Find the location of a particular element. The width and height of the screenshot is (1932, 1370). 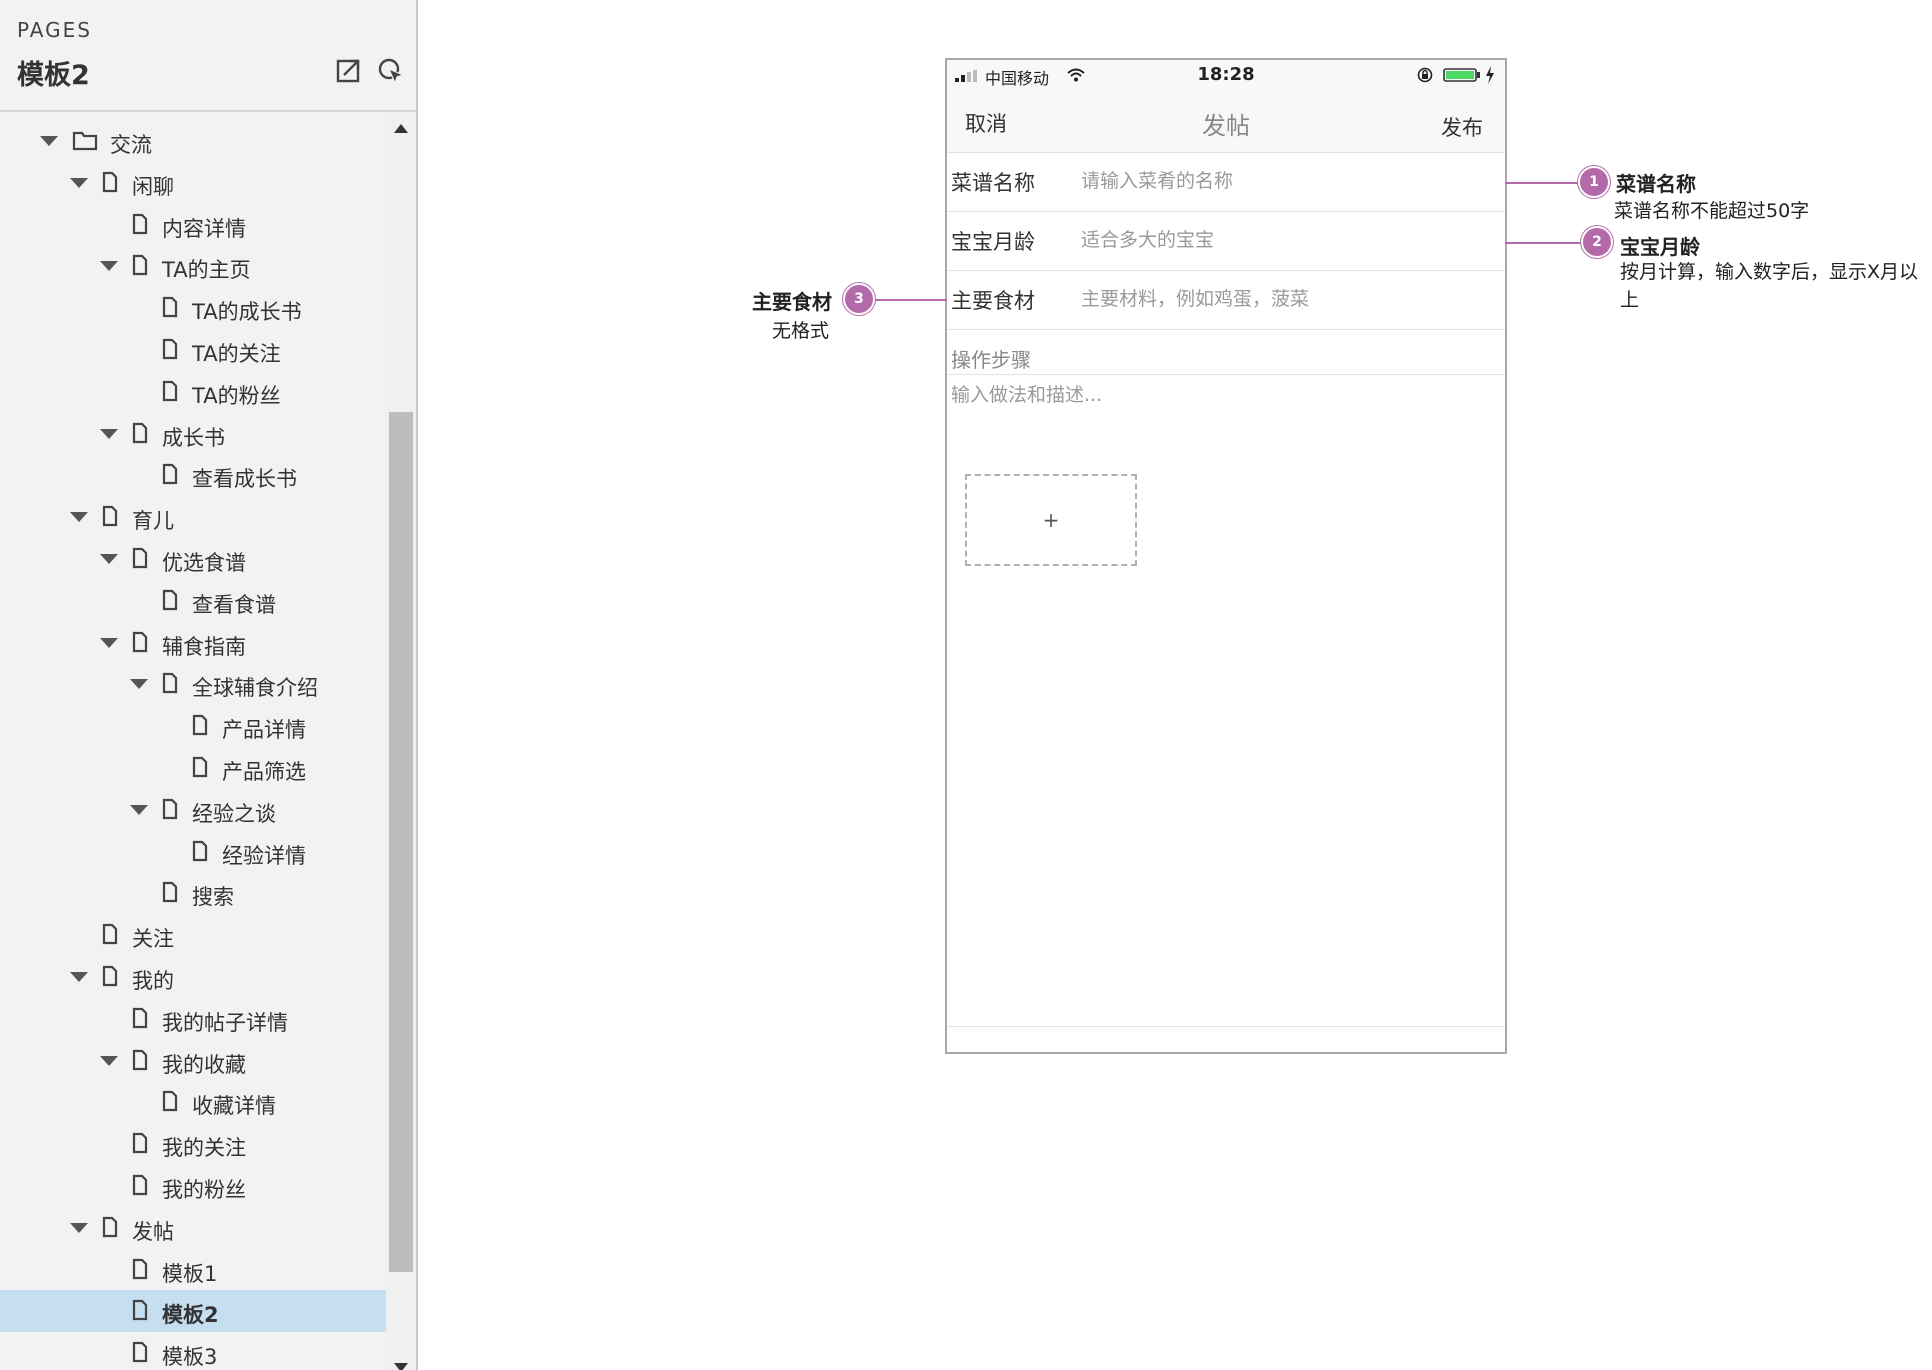

tree-page-row: 闲聊 is located at coordinates (193, 183).